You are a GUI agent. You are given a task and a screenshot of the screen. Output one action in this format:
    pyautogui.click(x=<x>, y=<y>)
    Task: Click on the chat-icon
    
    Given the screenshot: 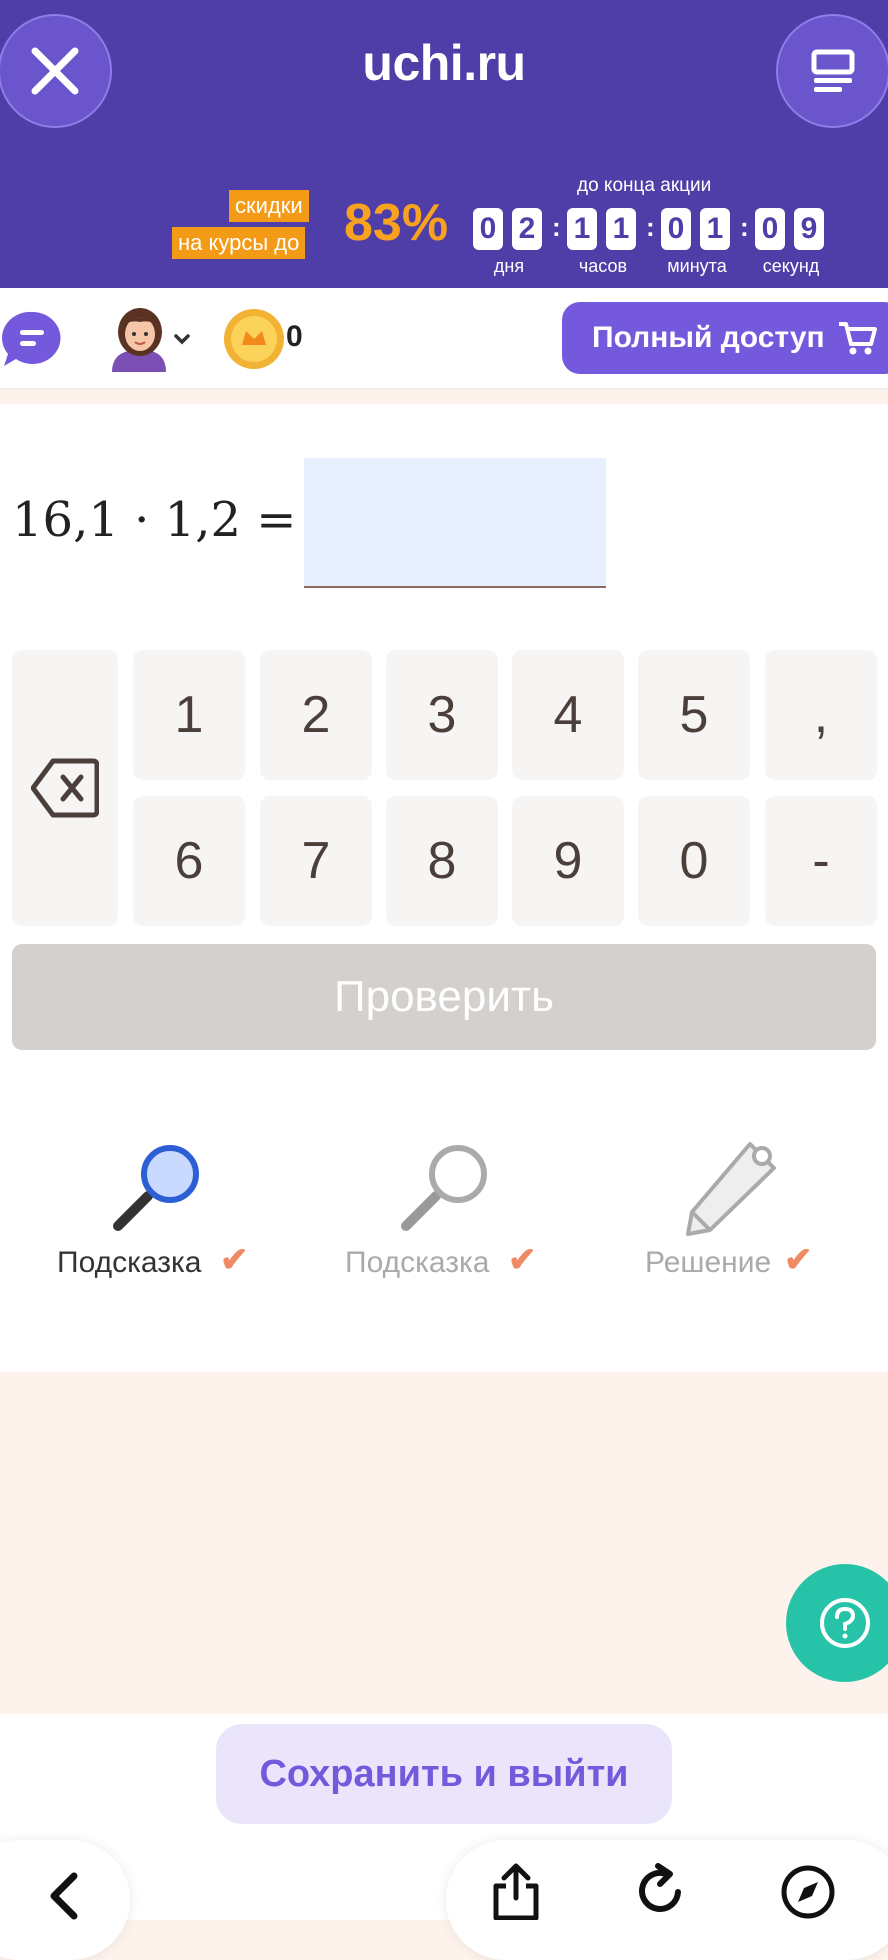 What is the action you would take?
    pyautogui.click(x=31, y=338)
    